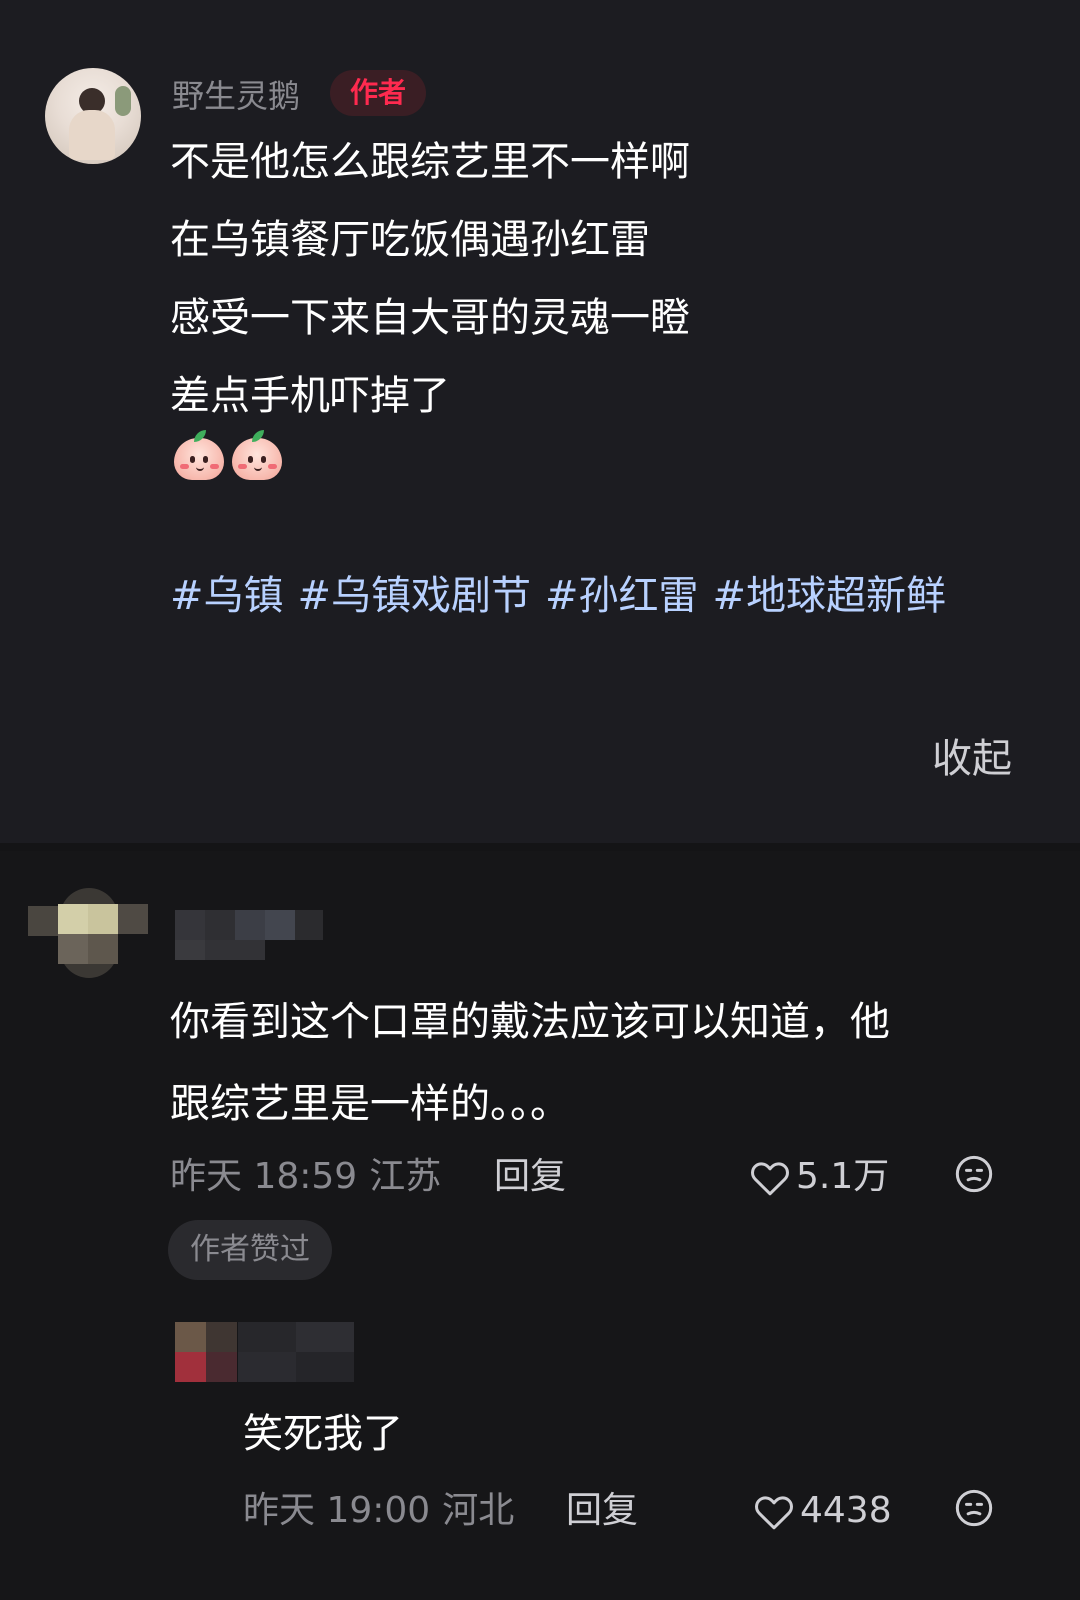  I want to click on hashtag-link: #乌镇戏剧节, so click(415, 596).